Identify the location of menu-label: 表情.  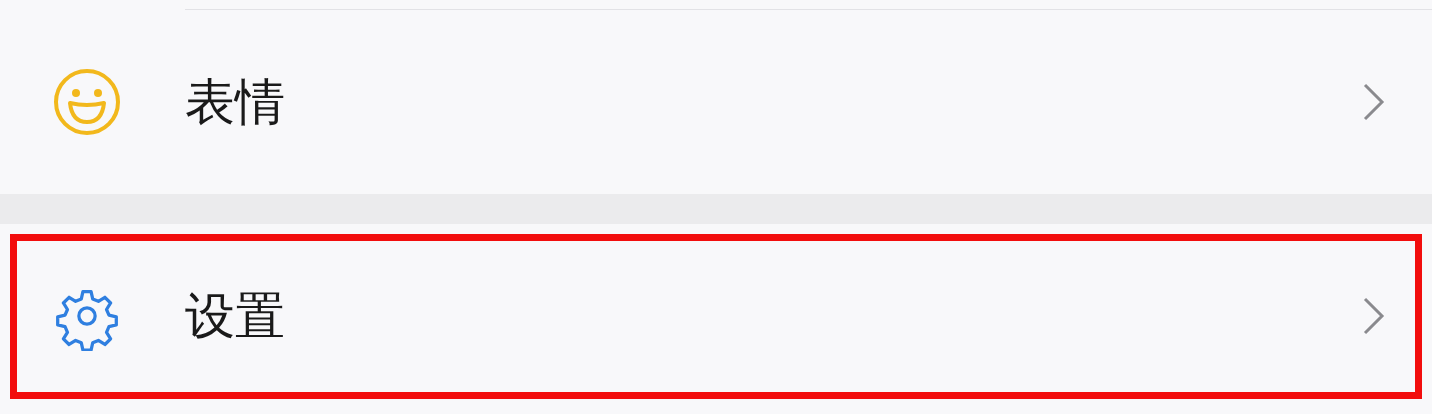
(235, 102).